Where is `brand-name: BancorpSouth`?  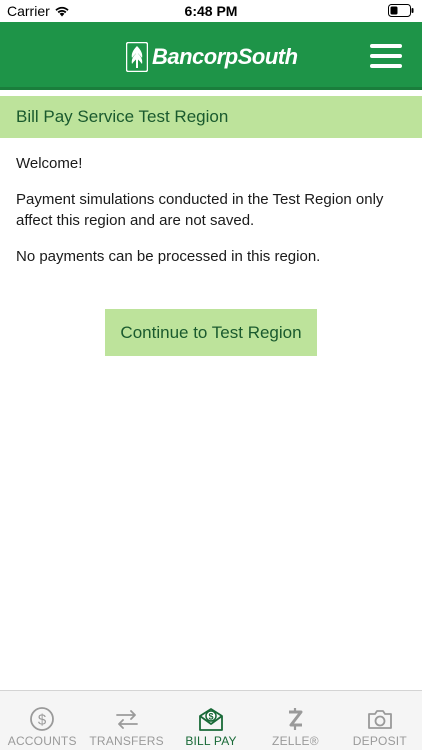 brand-name: BancorpSouth is located at coordinates (225, 56).